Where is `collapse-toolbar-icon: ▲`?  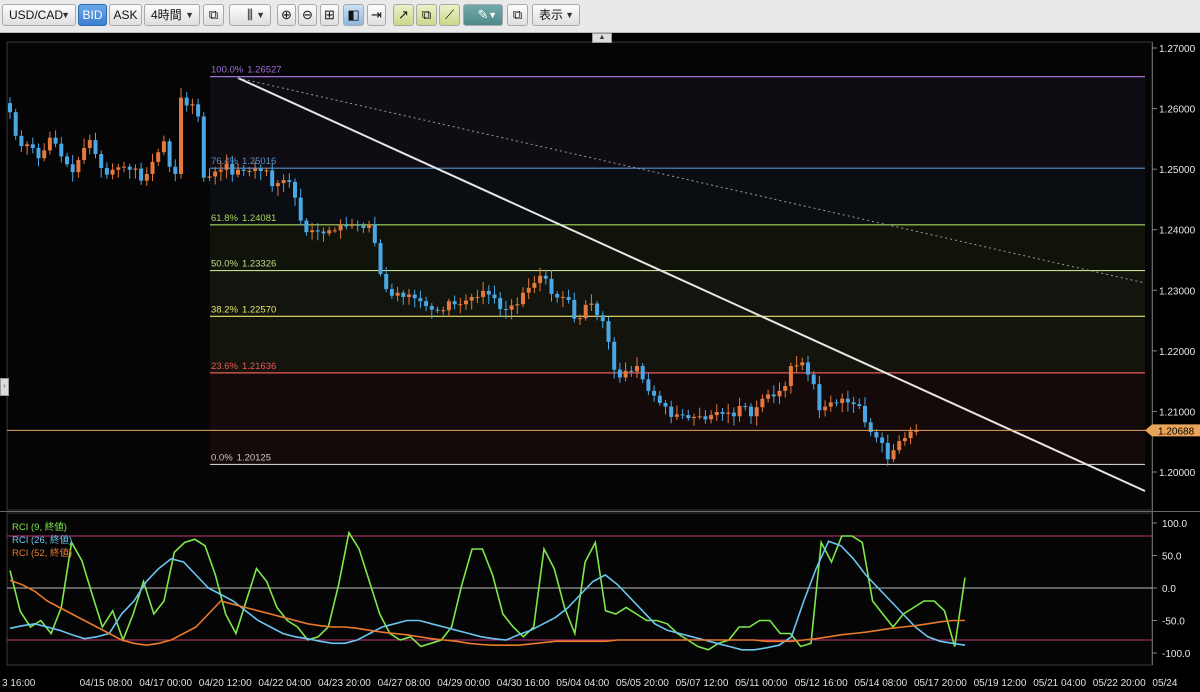 collapse-toolbar-icon: ▲ is located at coordinates (602, 38).